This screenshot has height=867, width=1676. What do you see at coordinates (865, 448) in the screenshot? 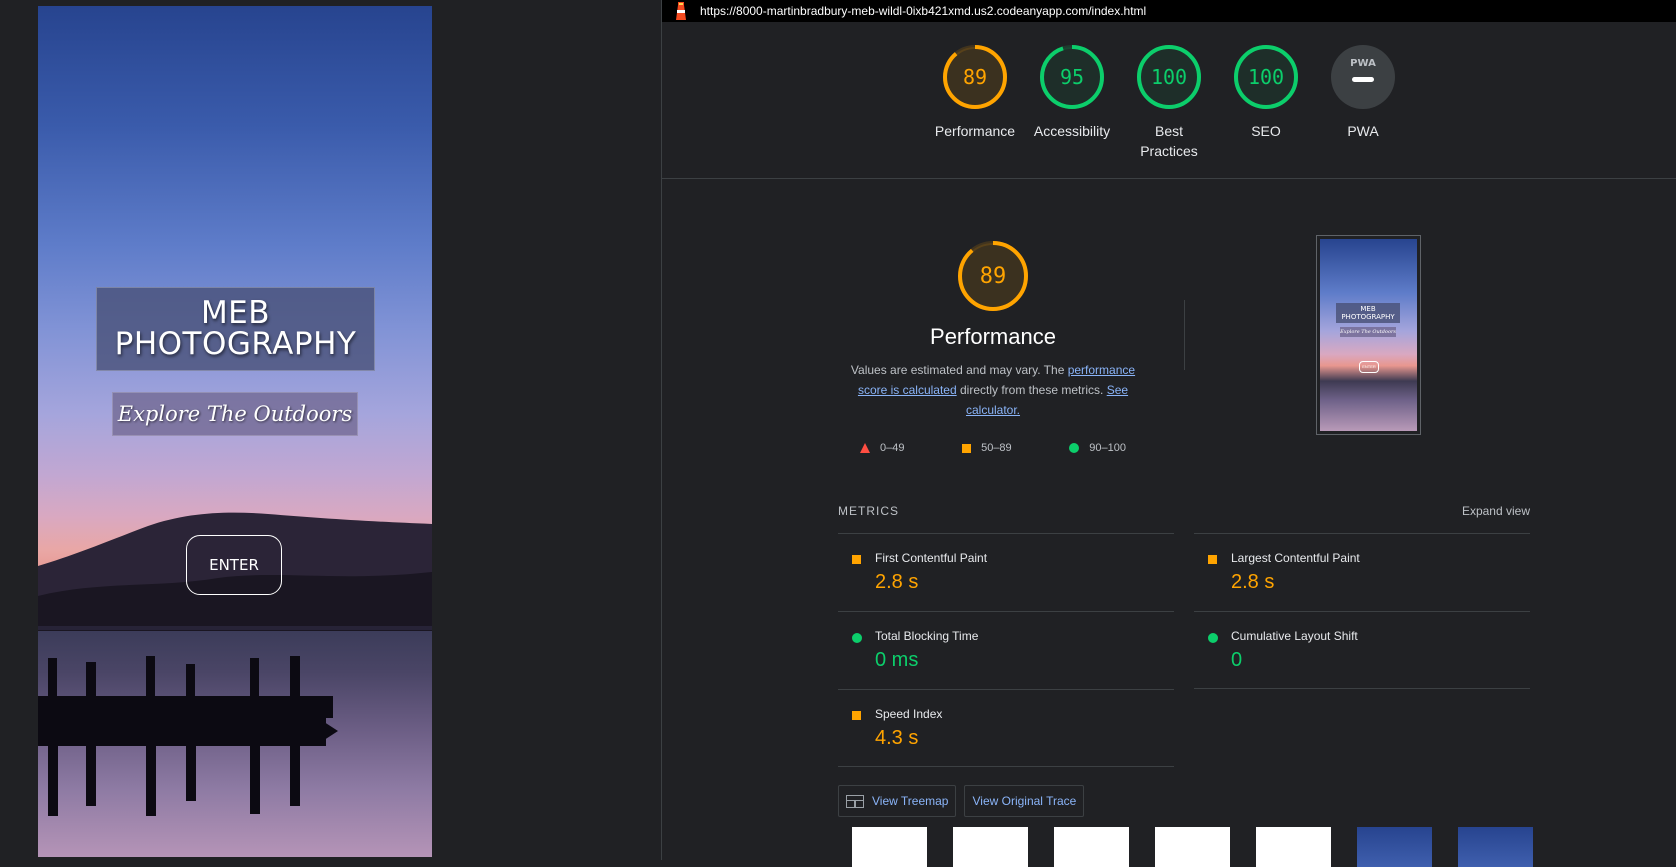
I see `triangle-icon` at bounding box center [865, 448].